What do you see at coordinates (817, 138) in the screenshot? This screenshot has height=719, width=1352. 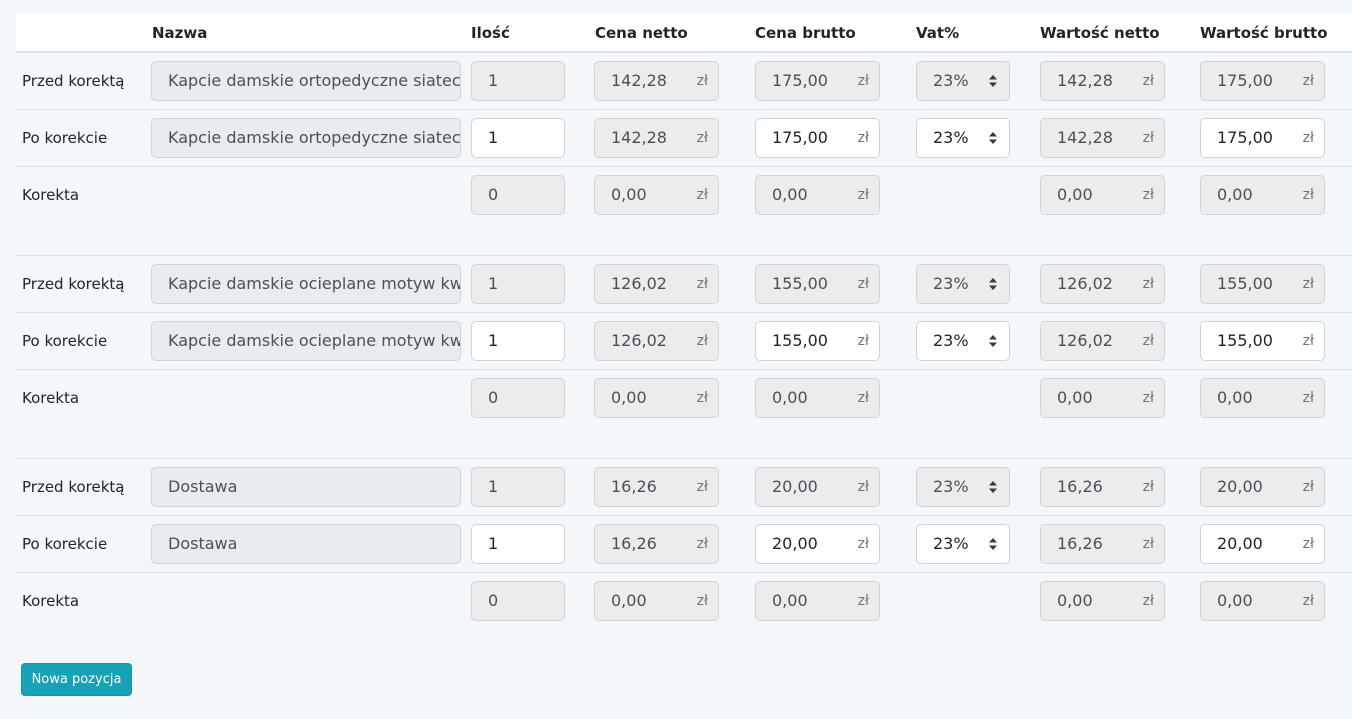 I see `gross-price-input: 175,00 zł` at bounding box center [817, 138].